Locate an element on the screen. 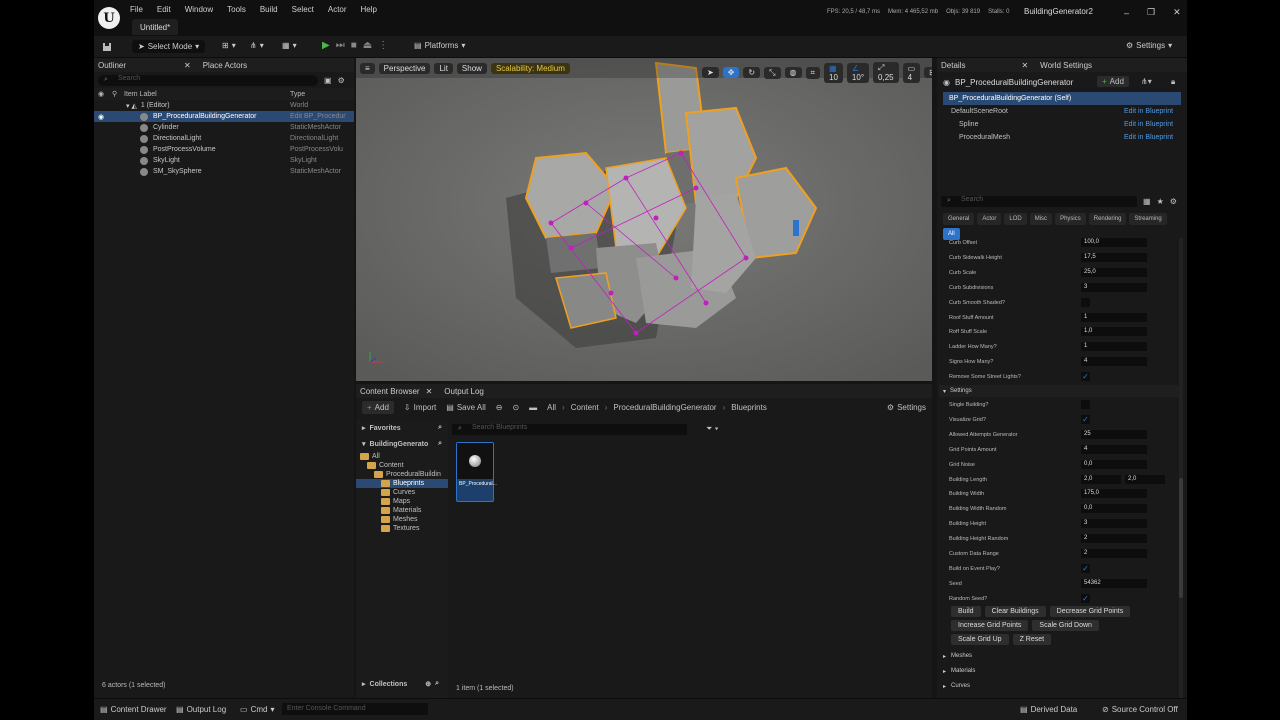 The image size is (1280, 720). folder-tree-item: All is located at coordinates (402, 456).